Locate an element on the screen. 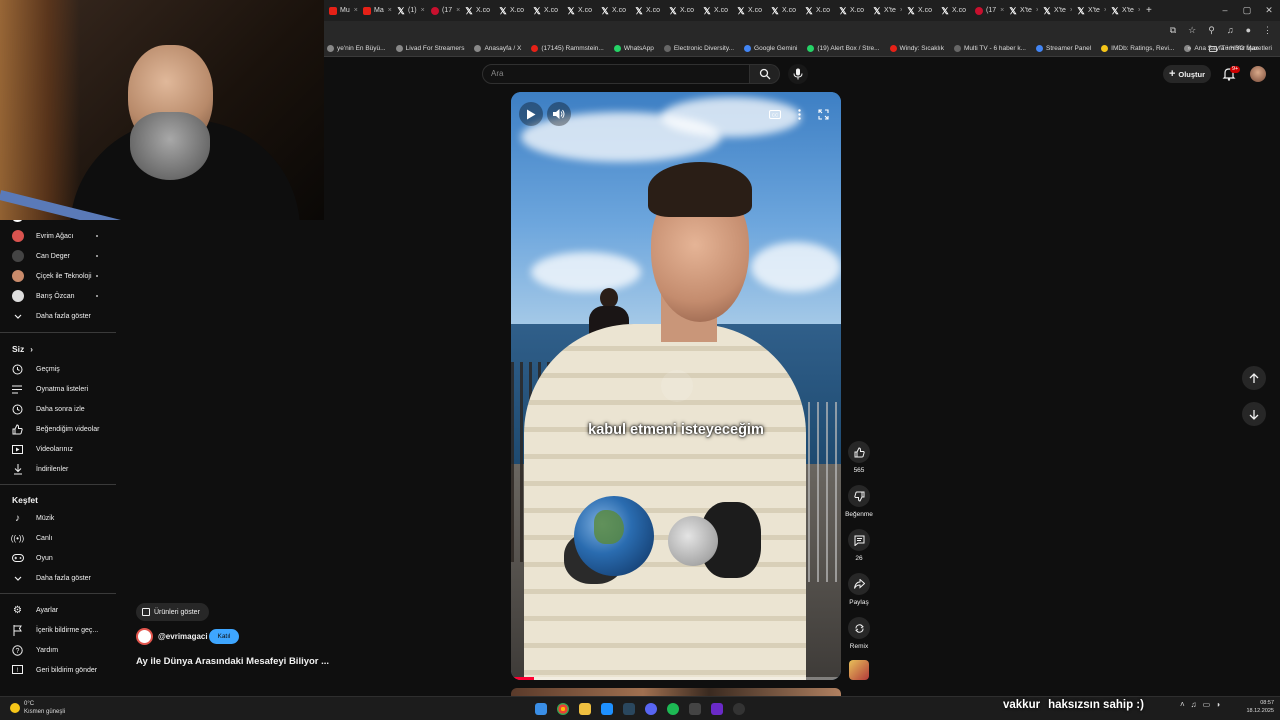 This screenshot has width=1280, height=720. bookmark: WhatsApp is located at coordinates (634, 48).